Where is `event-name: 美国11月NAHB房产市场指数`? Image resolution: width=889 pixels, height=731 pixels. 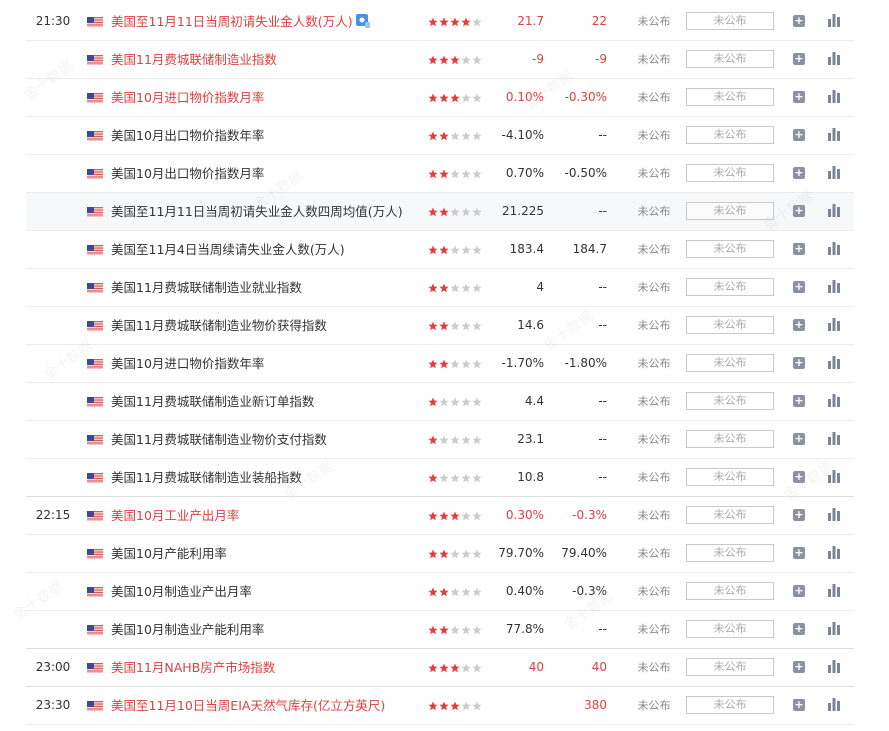 event-name: 美国11月NAHB房产市场指数 is located at coordinates (193, 667).